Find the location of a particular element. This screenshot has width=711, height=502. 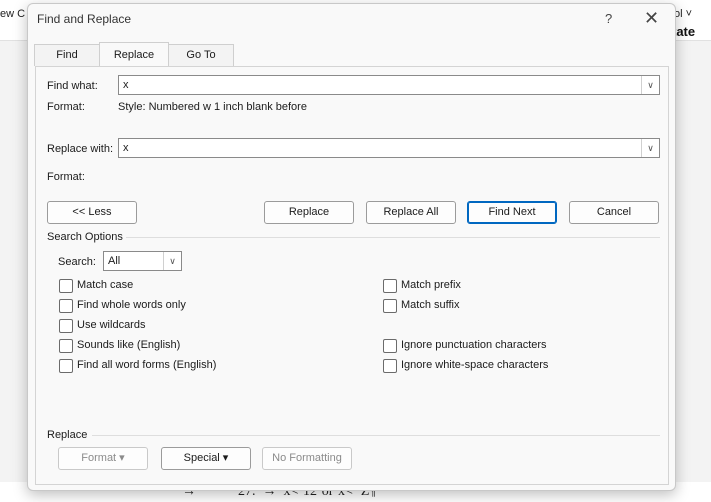

find-what-label: Find what: is located at coordinates (72, 86).